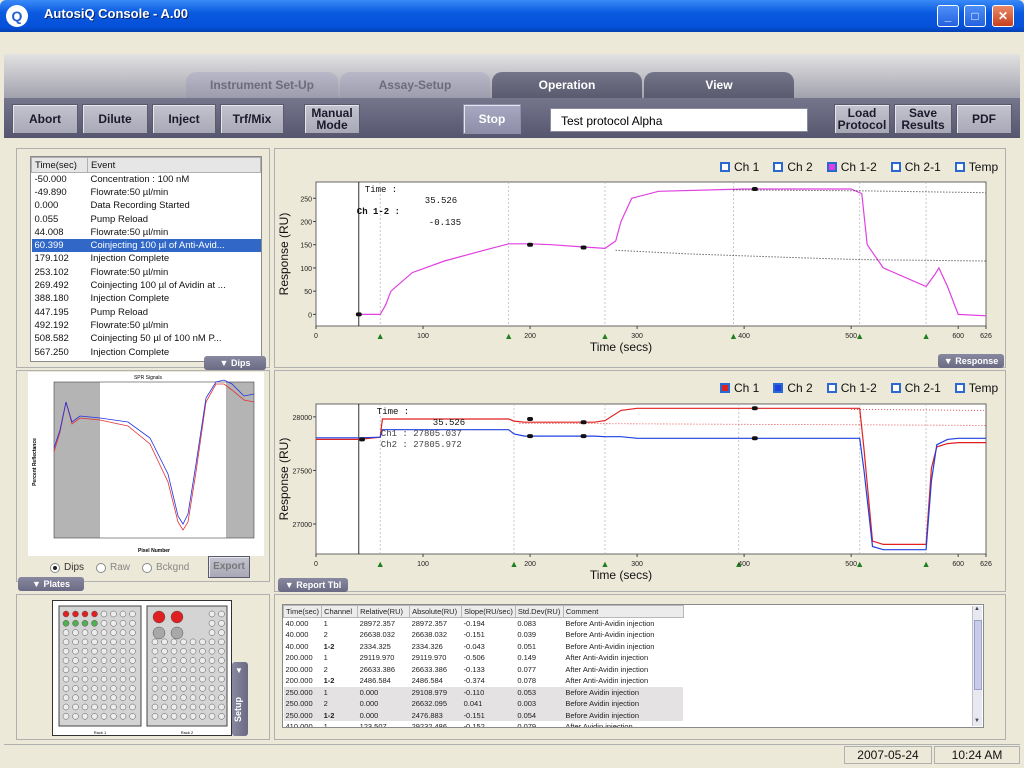  What do you see at coordinates (146, 311) in the screenshot?
I see `event-row: 447.195 Pump Reload` at bounding box center [146, 311].